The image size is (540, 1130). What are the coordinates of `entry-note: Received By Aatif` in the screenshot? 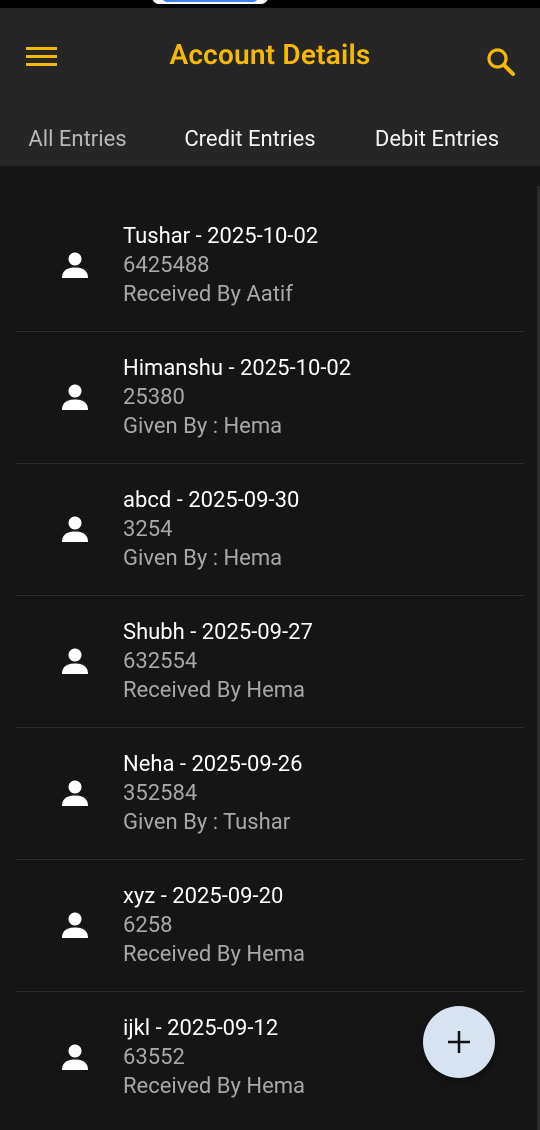 It's located at (208, 294).